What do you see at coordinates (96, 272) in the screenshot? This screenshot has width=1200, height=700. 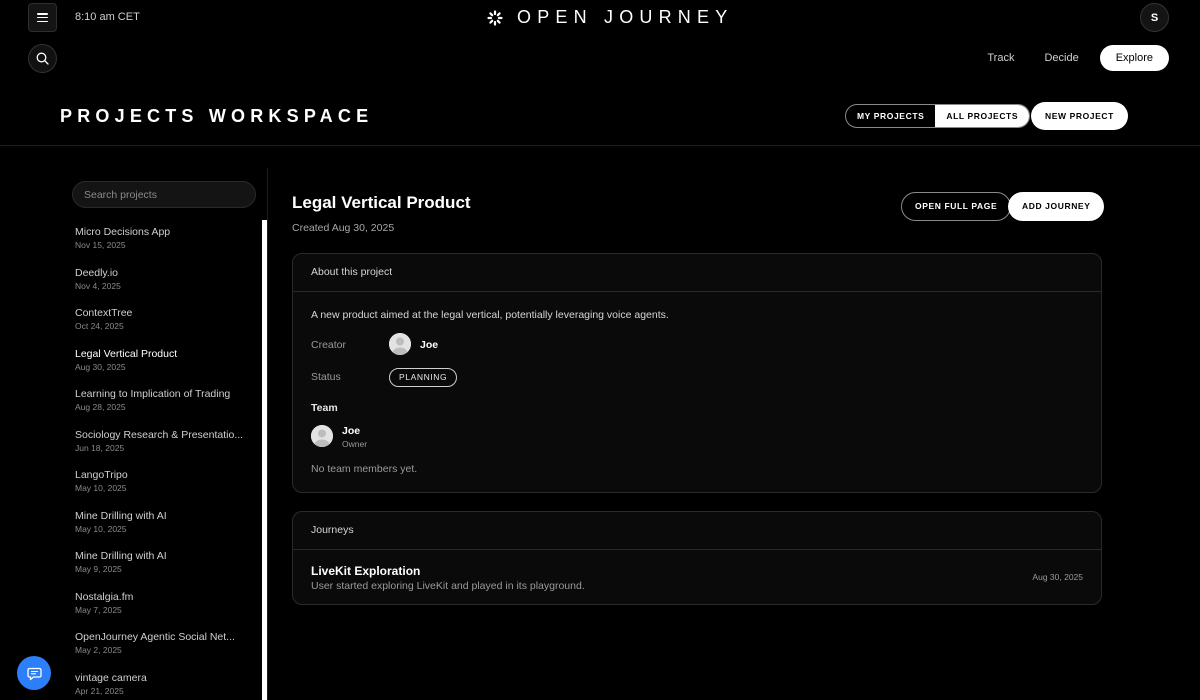 I see `project-name: Deedly.io` at bounding box center [96, 272].